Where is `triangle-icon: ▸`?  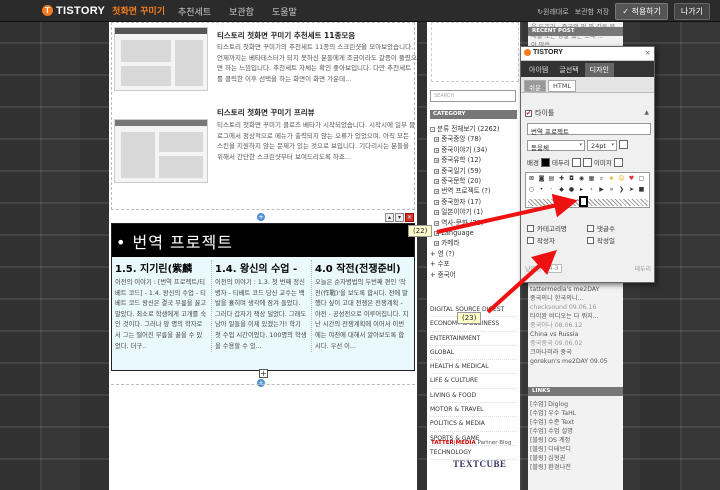
triangle-icon: ▸ is located at coordinates (581, 189).